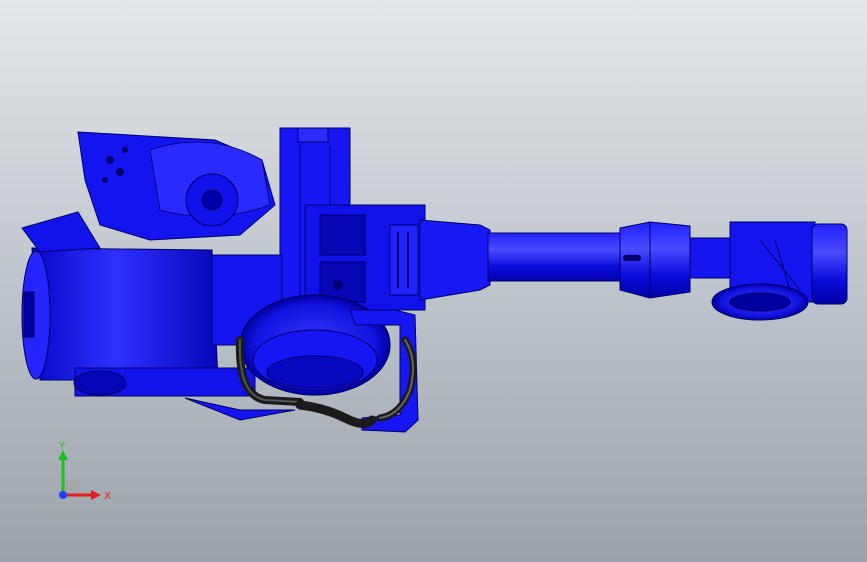  What do you see at coordinates (63, 495) in the screenshot?
I see `z-axis-dot-icon` at bounding box center [63, 495].